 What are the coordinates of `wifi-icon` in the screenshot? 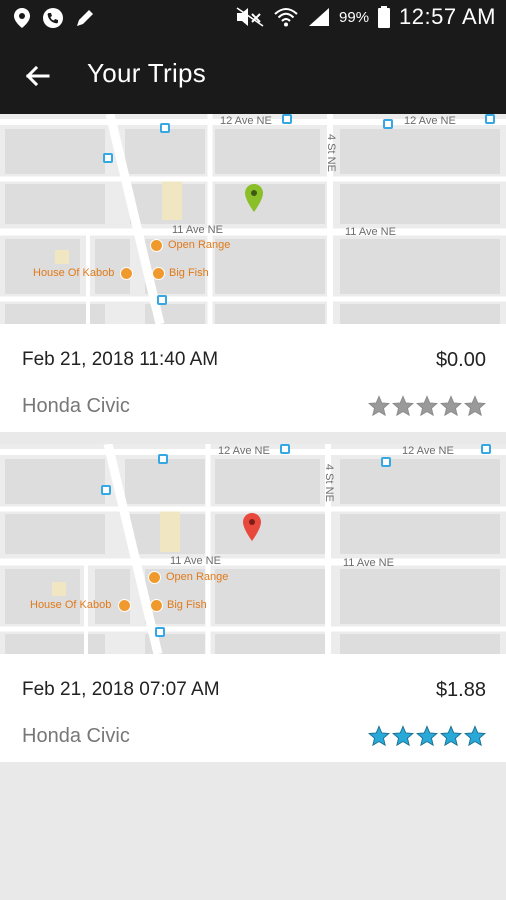 It's located at (286, 17).